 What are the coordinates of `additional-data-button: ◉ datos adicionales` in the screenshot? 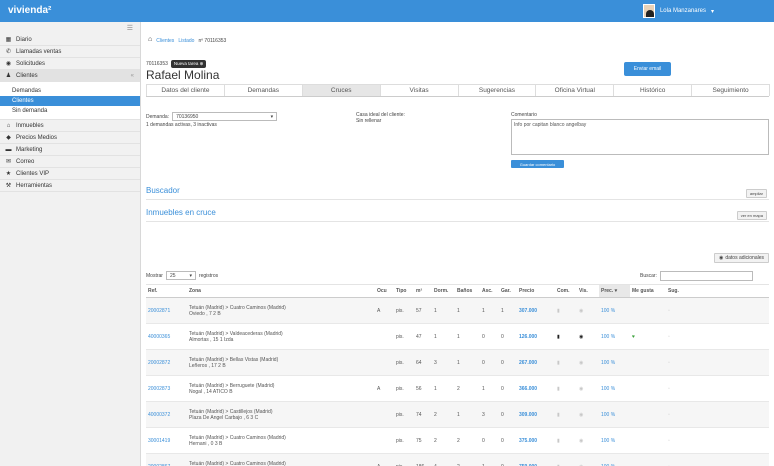 It's located at (741, 258).